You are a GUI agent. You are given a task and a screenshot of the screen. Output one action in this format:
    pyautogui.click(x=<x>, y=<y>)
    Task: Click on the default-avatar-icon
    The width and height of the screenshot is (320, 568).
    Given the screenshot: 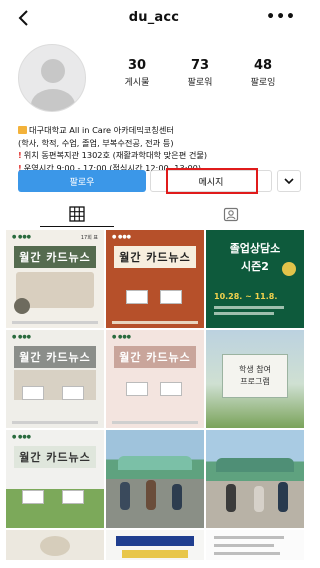 What is the action you would take?
    pyautogui.click(x=53, y=85)
    